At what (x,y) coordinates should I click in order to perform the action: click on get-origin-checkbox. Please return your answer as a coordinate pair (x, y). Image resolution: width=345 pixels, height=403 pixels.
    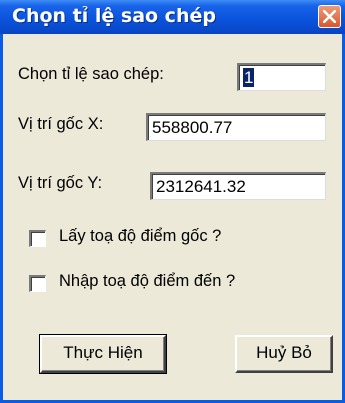
    Looking at the image, I should click on (37, 238).